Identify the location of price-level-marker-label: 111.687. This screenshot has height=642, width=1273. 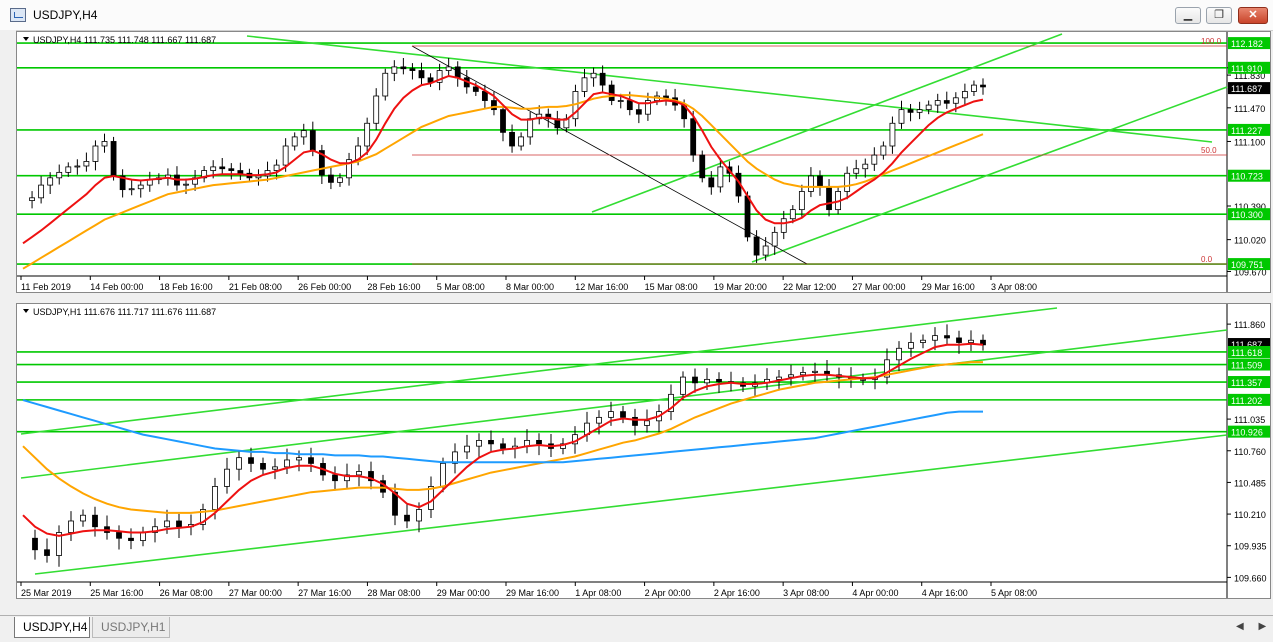
(1246, 89).